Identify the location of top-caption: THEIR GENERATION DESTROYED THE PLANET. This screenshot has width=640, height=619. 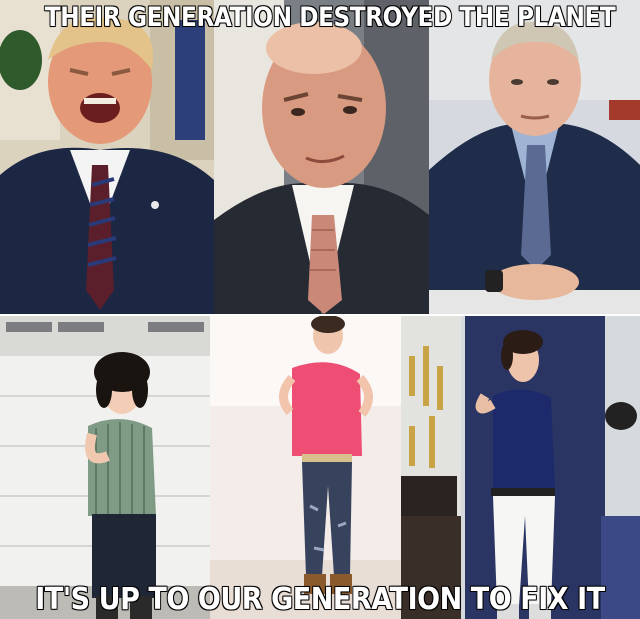
(330, 17).